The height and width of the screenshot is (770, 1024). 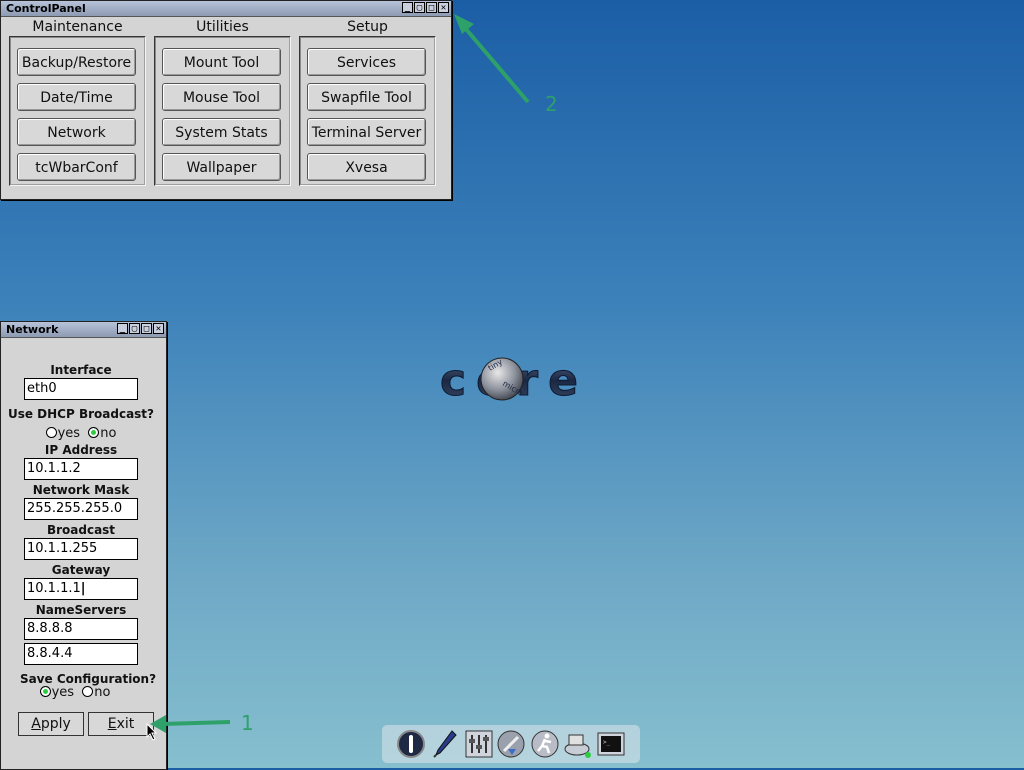 I want to click on control-panel-titlebar: ControlPanel _ ▢ □ ✕, so click(x=226, y=9).